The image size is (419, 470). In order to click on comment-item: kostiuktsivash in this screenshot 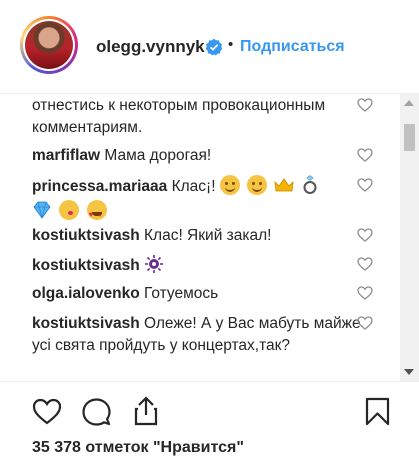, I will do `click(197, 265)`.